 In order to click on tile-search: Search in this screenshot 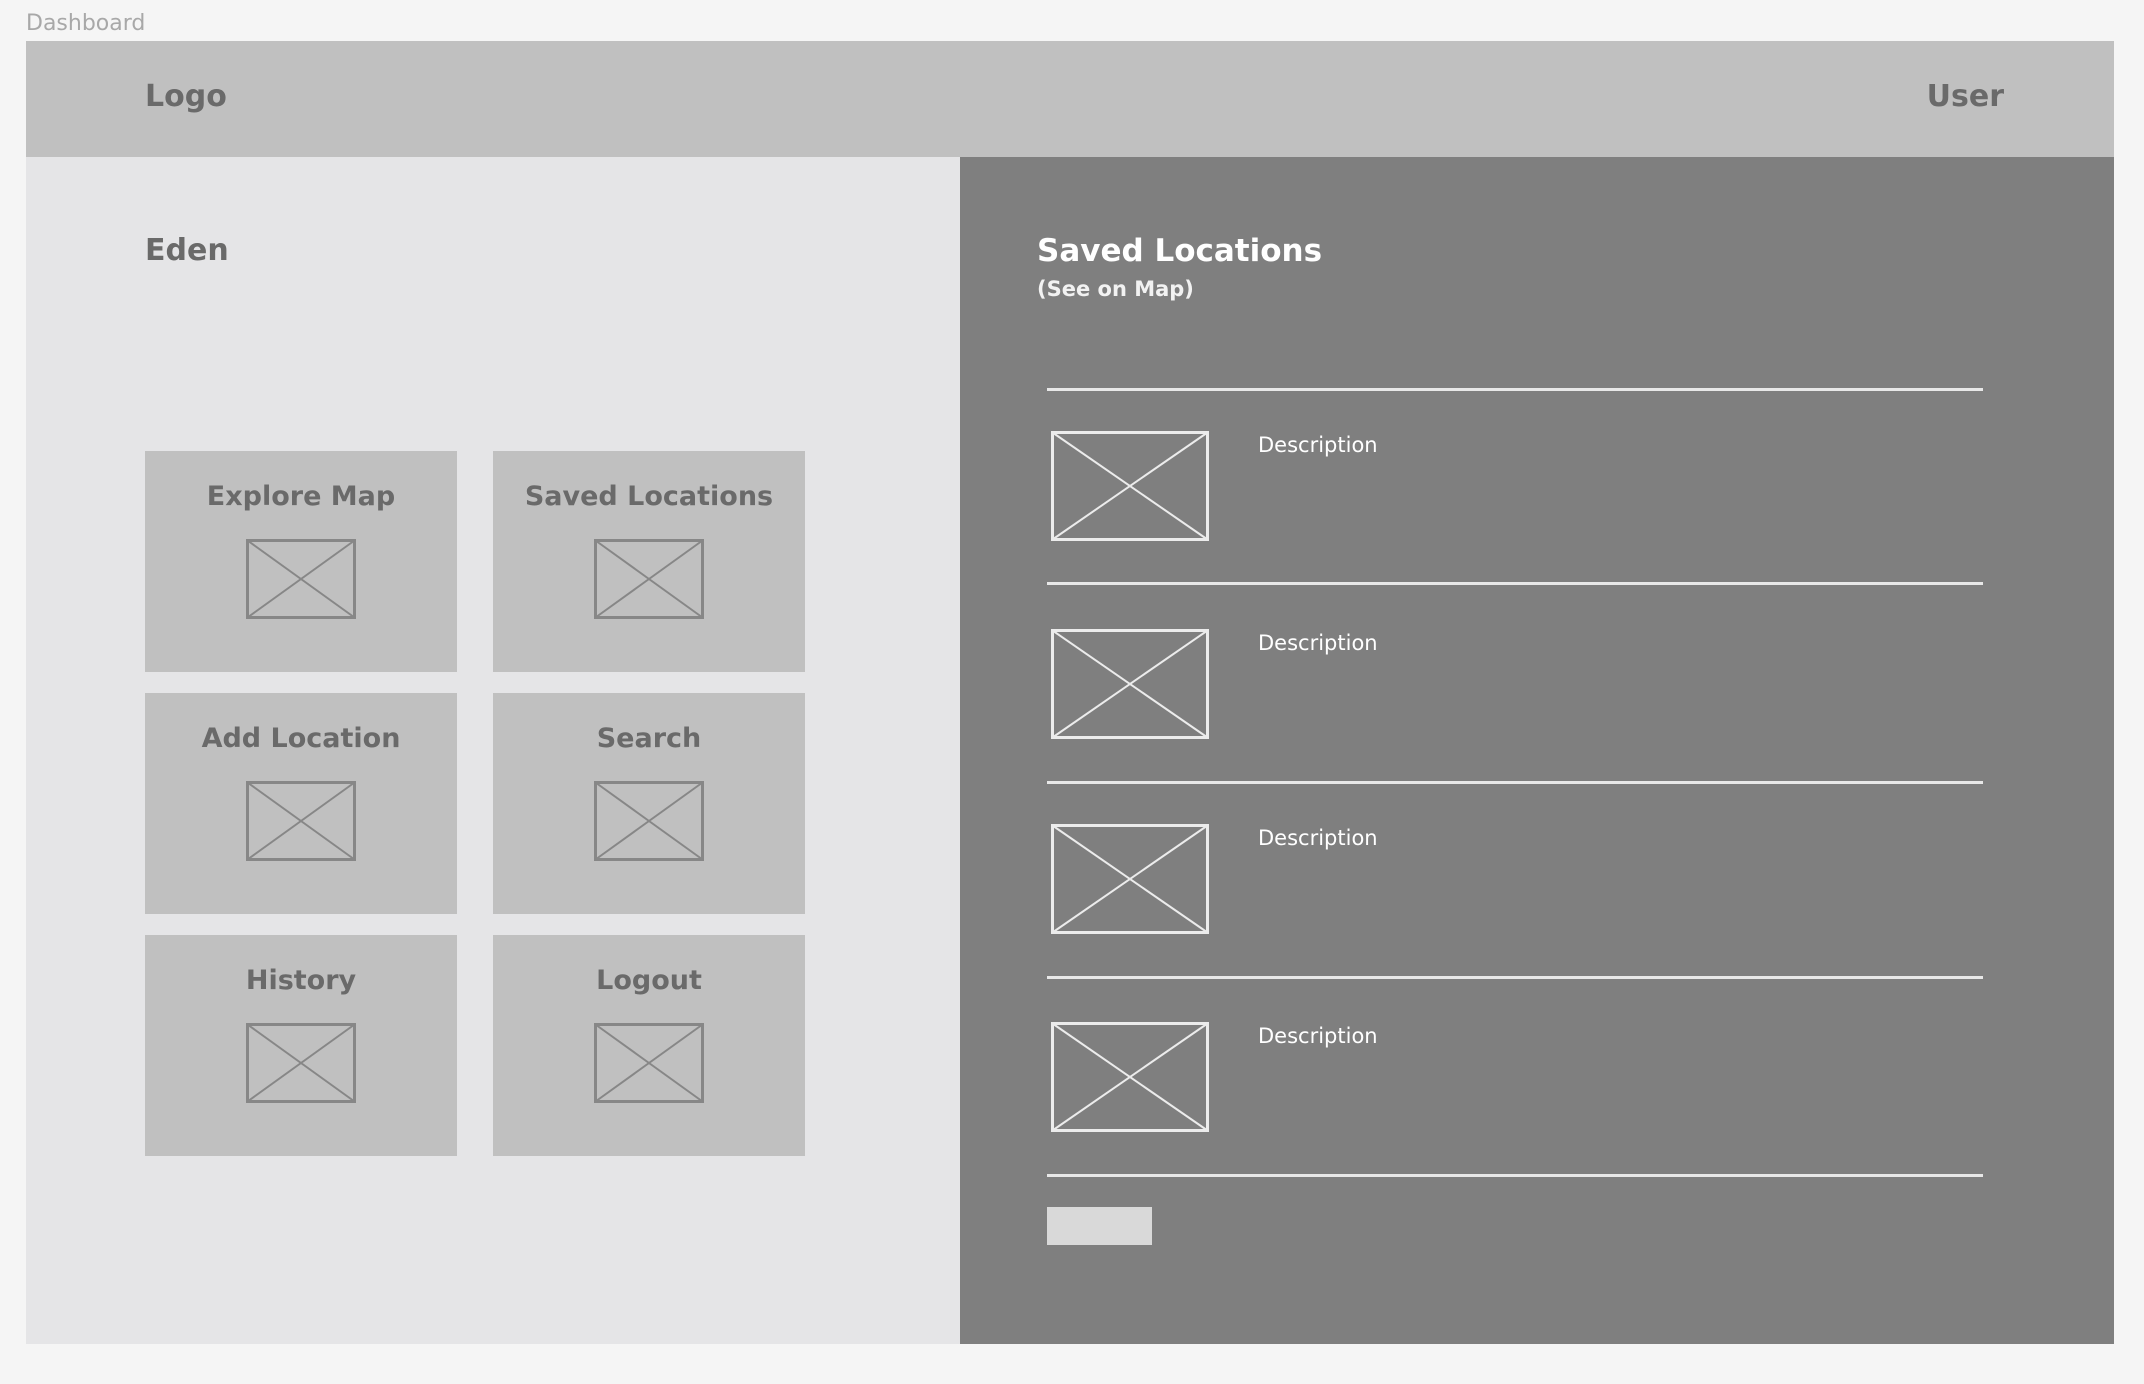, I will do `click(649, 803)`.